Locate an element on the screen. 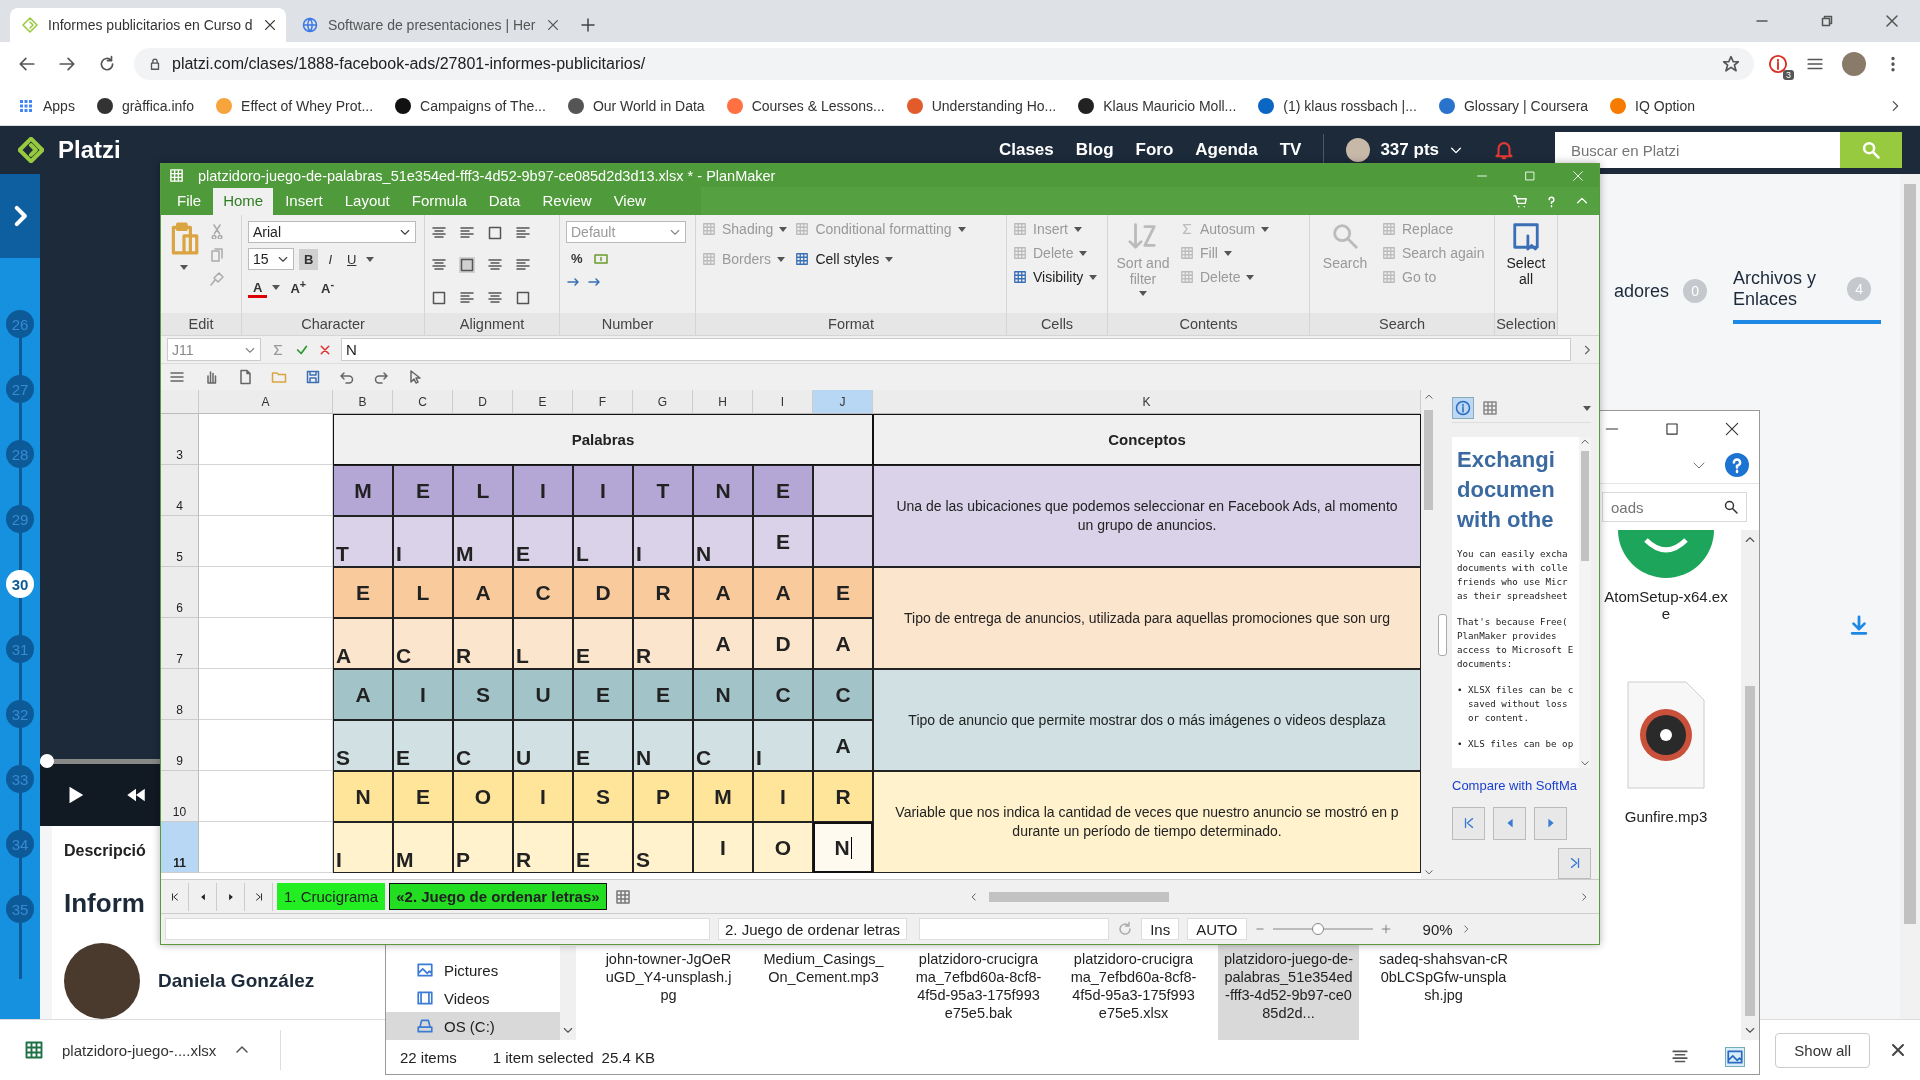 This screenshot has width=1920, height=1080. cancel-icon is located at coordinates (325, 349).